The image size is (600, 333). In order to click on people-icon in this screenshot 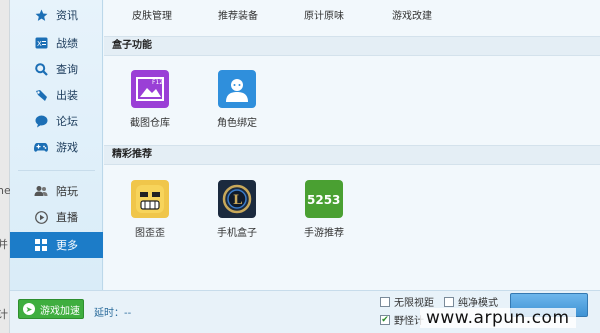, I will do `click(41, 191)`.